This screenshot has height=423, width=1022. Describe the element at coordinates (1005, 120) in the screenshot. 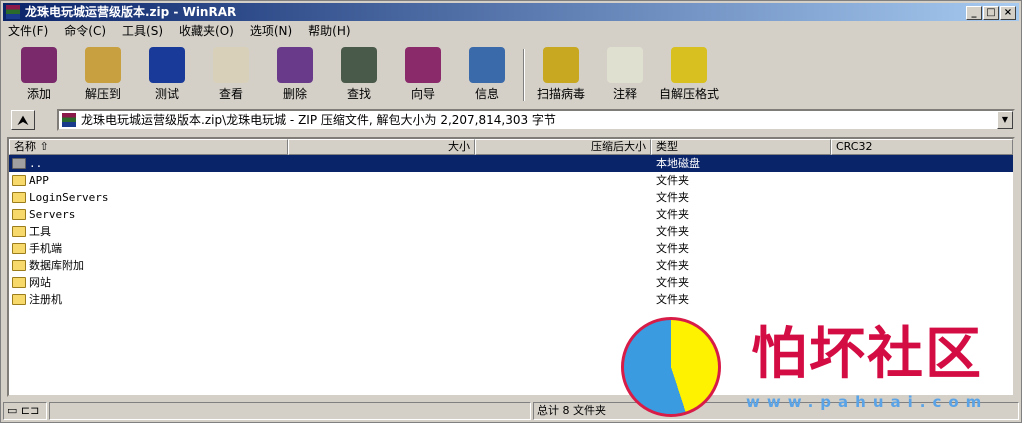

I see `dropdown-arrow-icon: ▼` at that location.